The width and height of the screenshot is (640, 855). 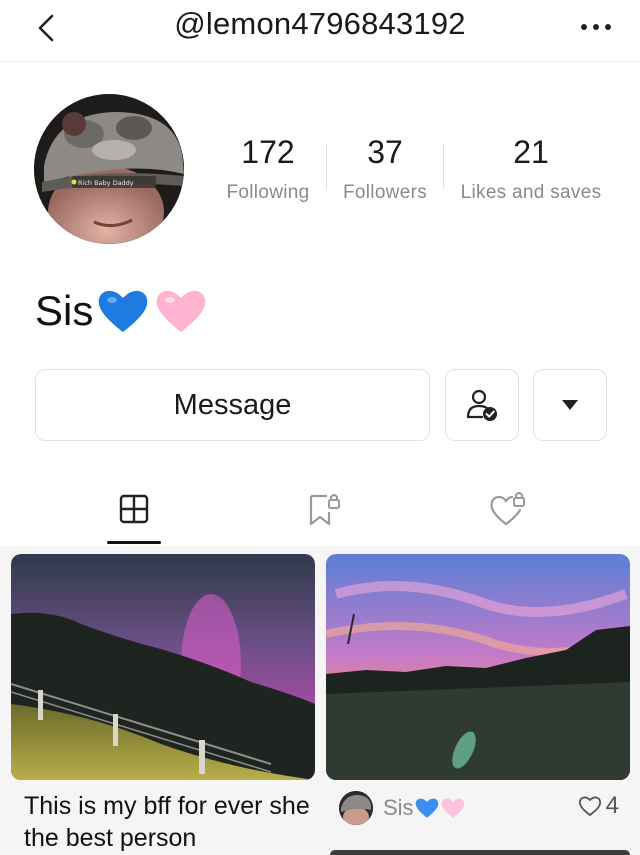 I want to click on tab-liked, so click(x=508, y=509).